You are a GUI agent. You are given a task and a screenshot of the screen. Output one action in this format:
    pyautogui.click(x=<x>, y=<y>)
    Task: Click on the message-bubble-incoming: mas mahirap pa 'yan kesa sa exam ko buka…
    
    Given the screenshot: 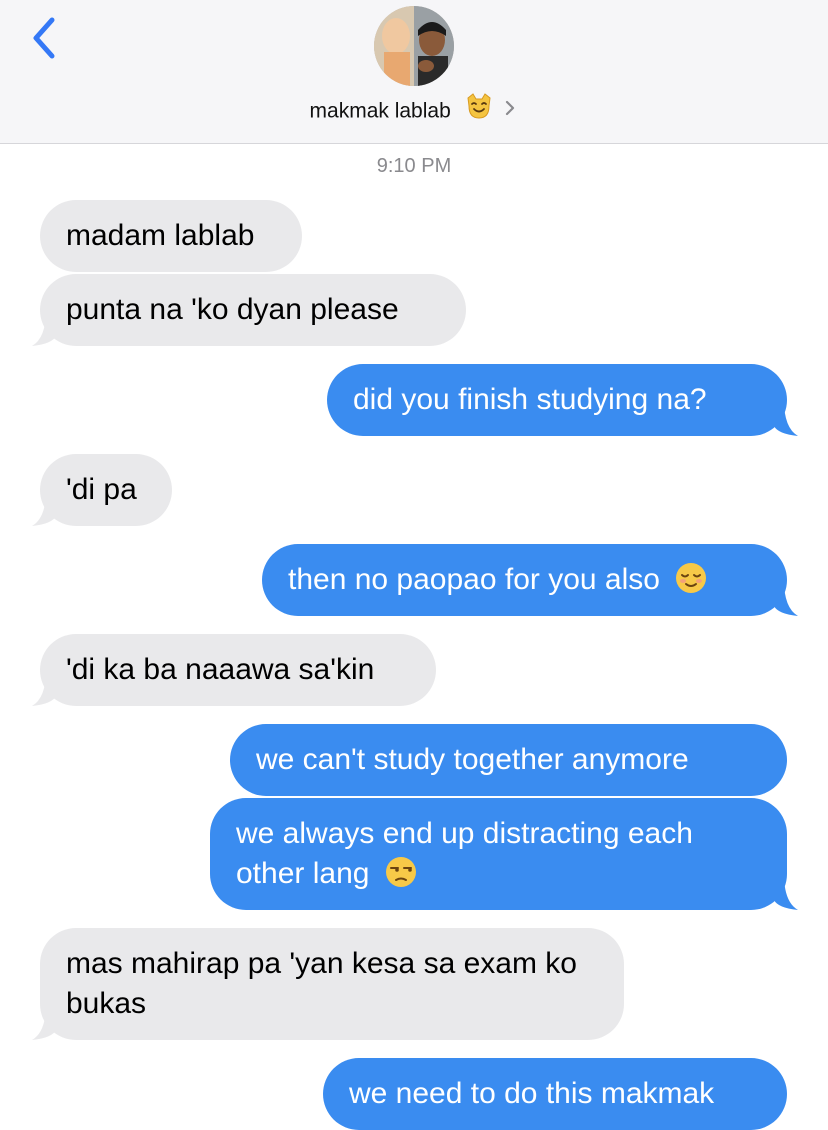 What is the action you would take?
    pyautogui.click(x=332, y=984)
    